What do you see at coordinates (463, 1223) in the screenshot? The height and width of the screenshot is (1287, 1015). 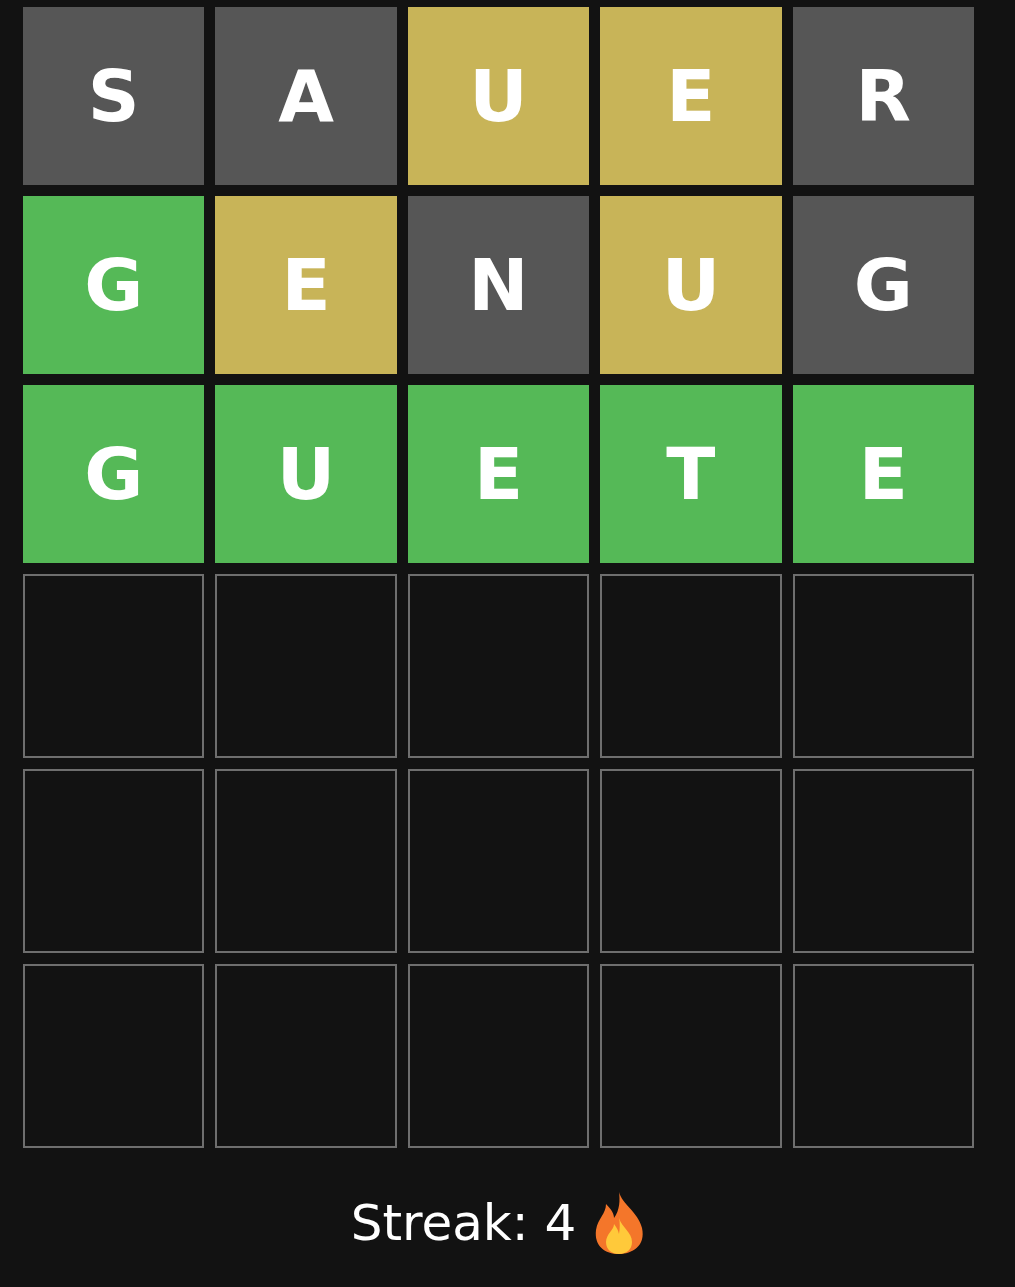 I see `streak-counter: Streak: 4` at bounding box center [463, 1223].